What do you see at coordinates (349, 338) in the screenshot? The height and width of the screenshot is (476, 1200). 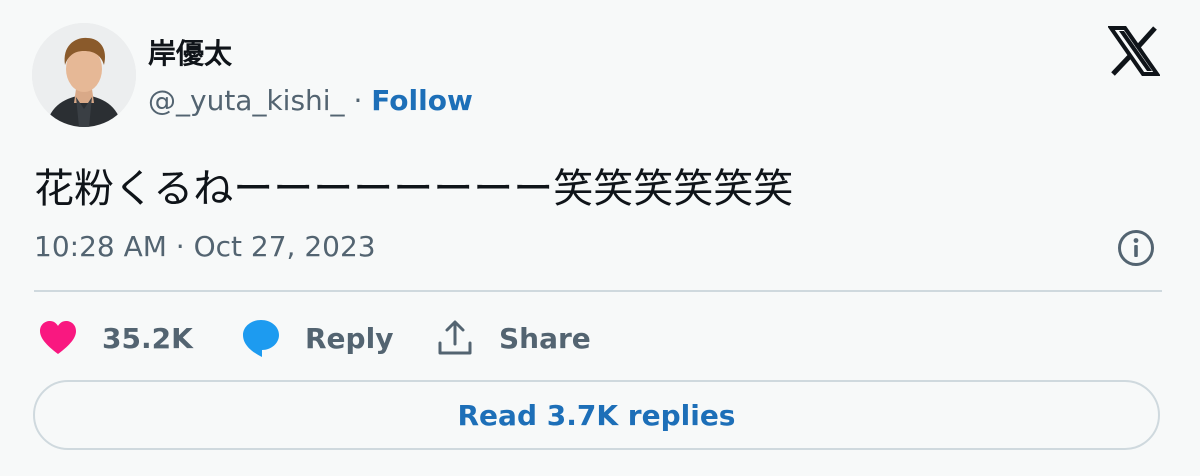 I see `reply-label: Reply` at bounding box center [349, 338].